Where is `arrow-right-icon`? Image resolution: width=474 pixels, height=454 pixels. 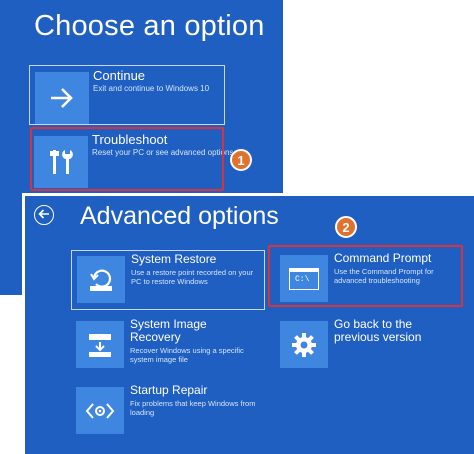 arrow-right-icon is located at coordinates (62, 98).